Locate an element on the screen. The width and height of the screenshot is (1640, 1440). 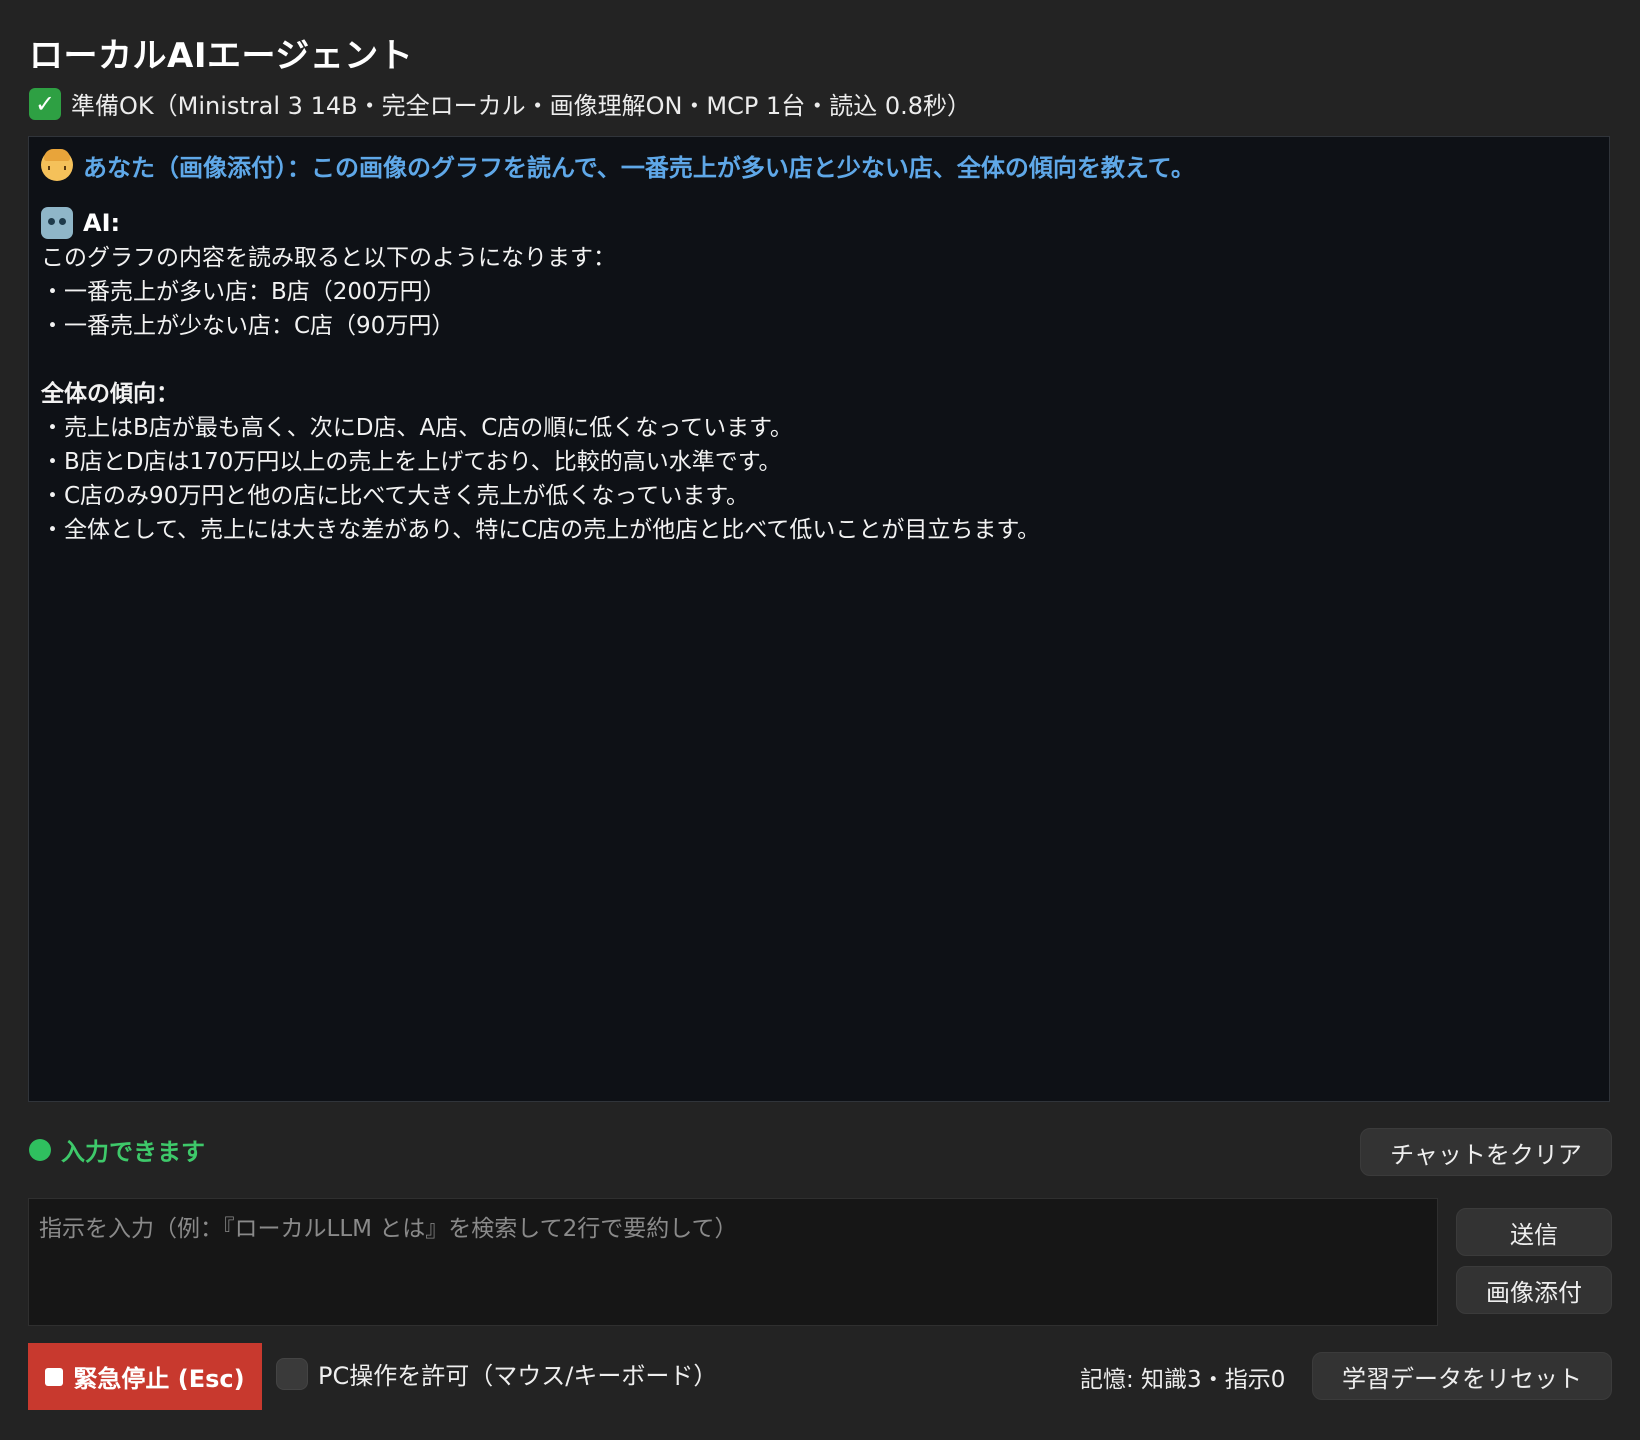
attach-image-button: 画像添付 is located at coordinates (1534, 1290).